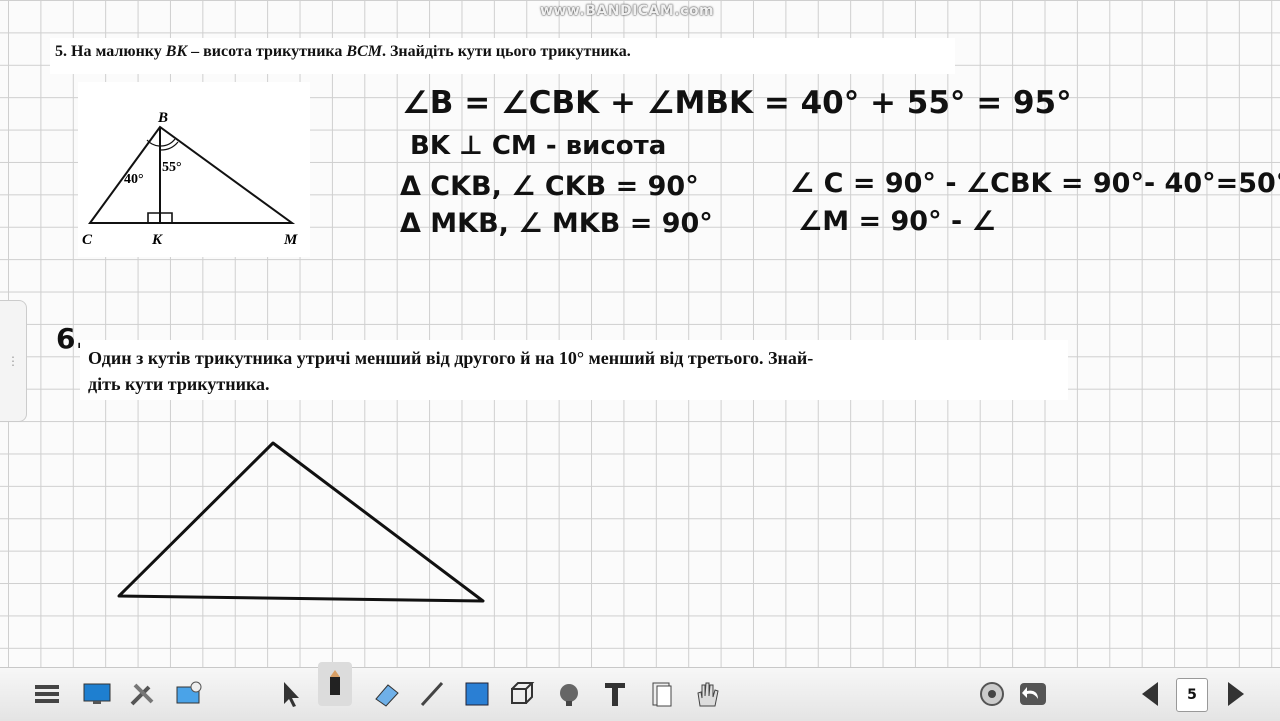 The width and height of the screenshot is (1280, 721). What do you see at coordinates (897, 221) in the screenshot?
I see `solution-line-4b: ∠M = 90° - ∠` at bounding box center [897, 221].